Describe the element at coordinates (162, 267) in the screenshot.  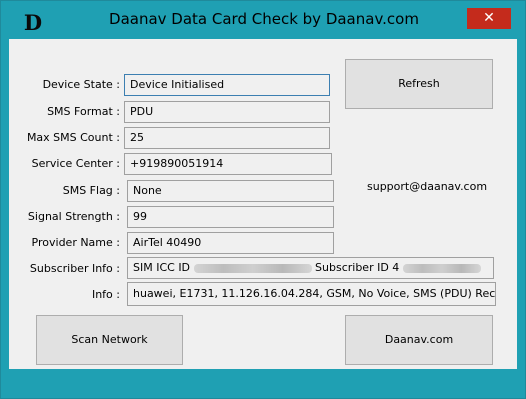
I see `sim-icc-id-prefix: SIM ICC ID` at that location.